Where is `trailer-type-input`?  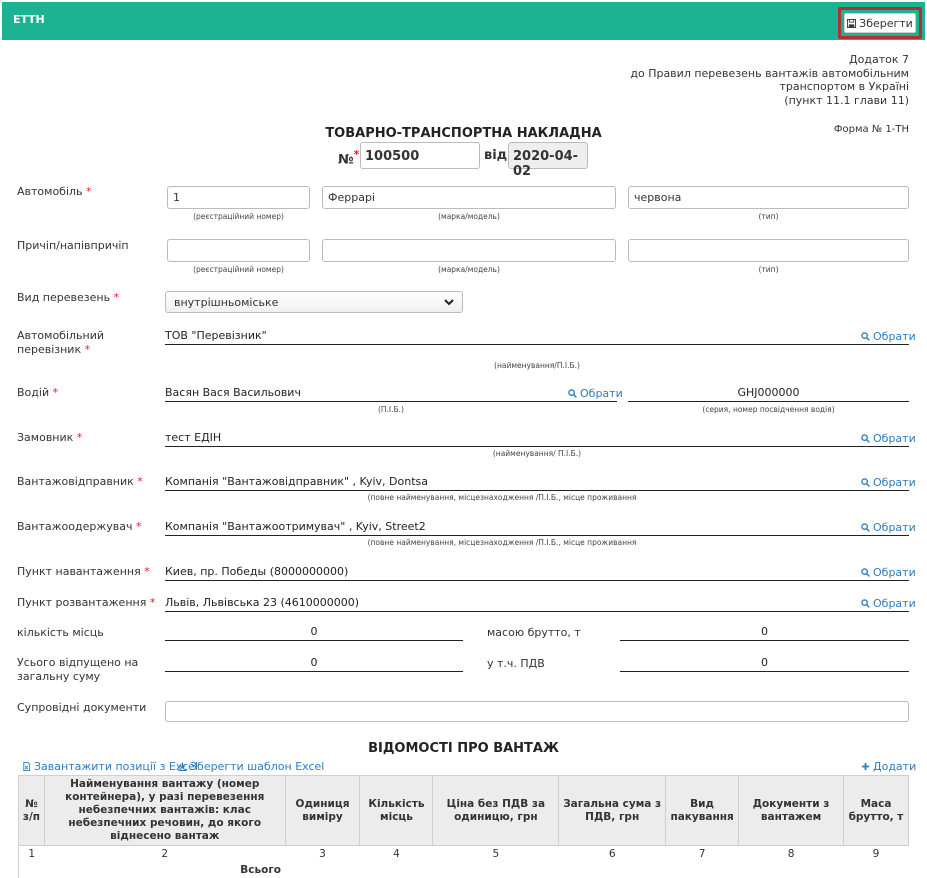 trailer-type-input is located at coordinates (768, 250).